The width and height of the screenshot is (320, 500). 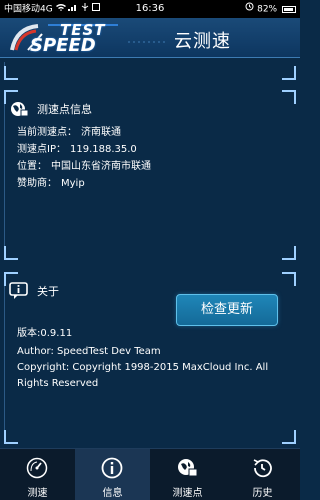 I want to click on server-info-title: 测速点信息, so click(x=64, y=109).